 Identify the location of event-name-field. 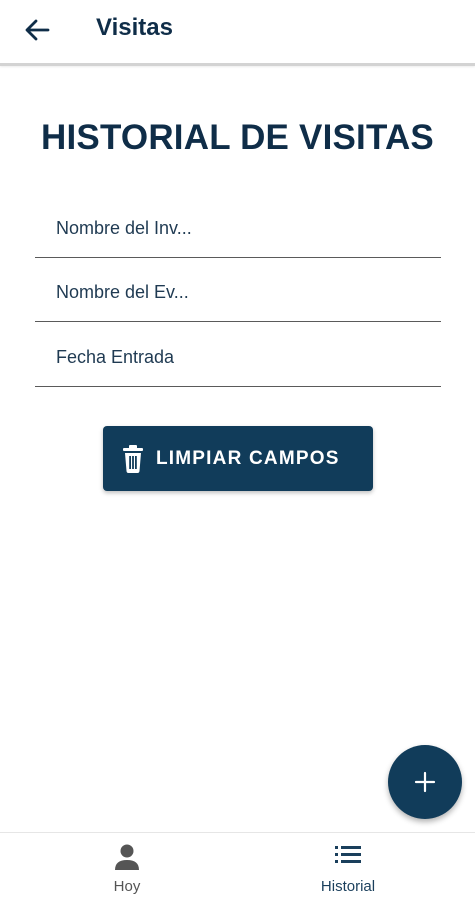
(238, 296).